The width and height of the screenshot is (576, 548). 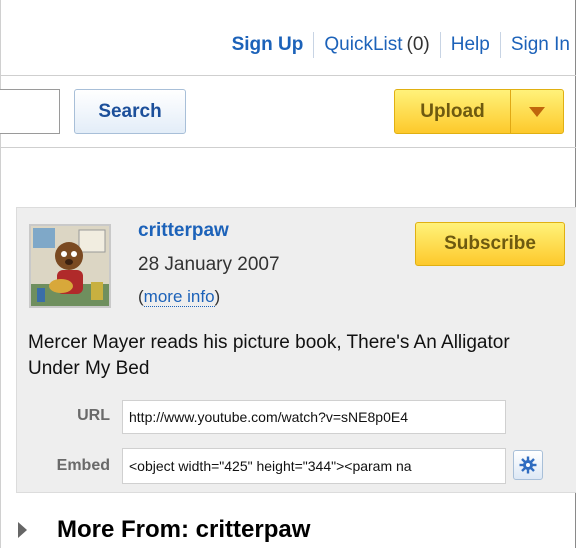 What do you see at coordinates (93, 415) in the screenshot?
I see `url-label: URL` at bounding box center [93, 415].